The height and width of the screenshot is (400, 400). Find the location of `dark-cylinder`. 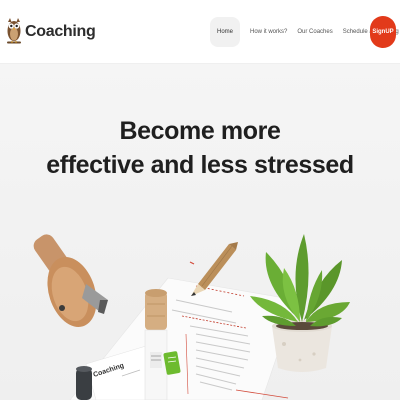

dark-cylinder is located at coordinates (84, 383).